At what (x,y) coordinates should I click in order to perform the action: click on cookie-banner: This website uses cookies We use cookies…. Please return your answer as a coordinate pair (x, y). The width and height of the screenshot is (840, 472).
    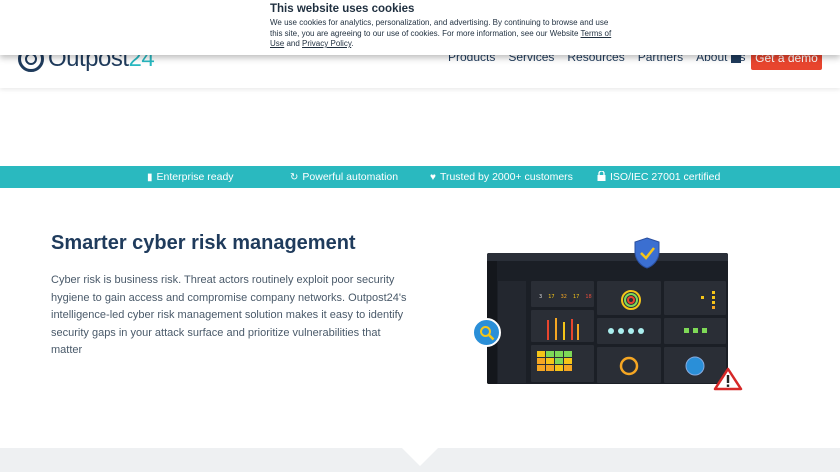
    Looking at the image, I should click on (420, 27).